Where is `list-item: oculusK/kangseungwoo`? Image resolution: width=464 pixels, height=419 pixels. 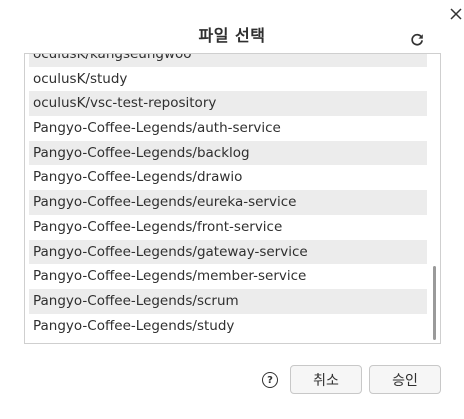 list-item: oculusK/kangseungwoo is located at coordinates (228, 60).